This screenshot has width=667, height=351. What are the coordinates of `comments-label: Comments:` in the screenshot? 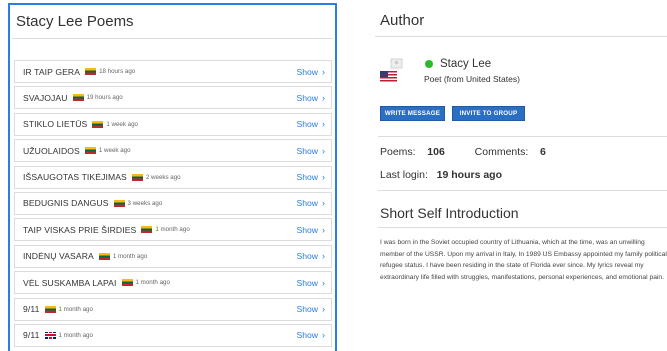 It's located at (501, 152).